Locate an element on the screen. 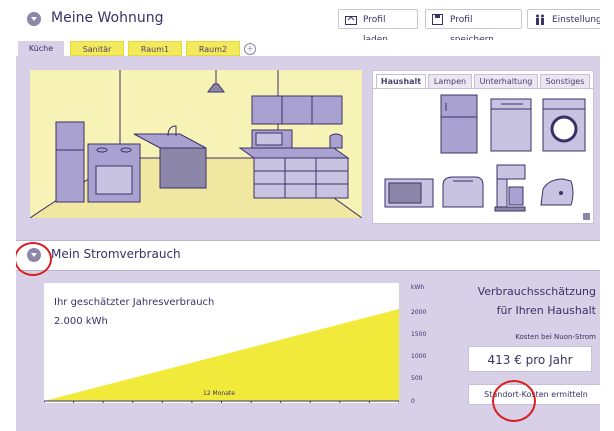 The image size is (614, 431). section-title: Mein Stromverbrauch is located at coordinates (116, 254).